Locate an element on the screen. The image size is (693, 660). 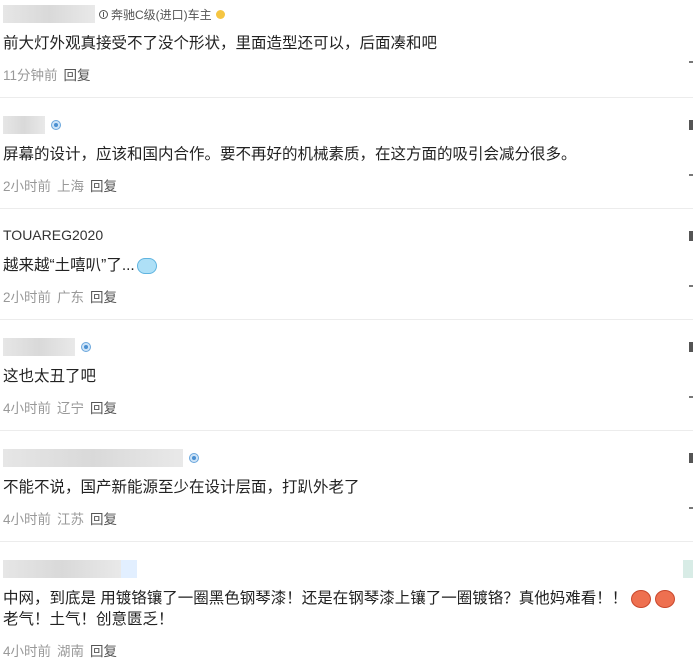
car-brand-icon is located at coordinates (103, 14).